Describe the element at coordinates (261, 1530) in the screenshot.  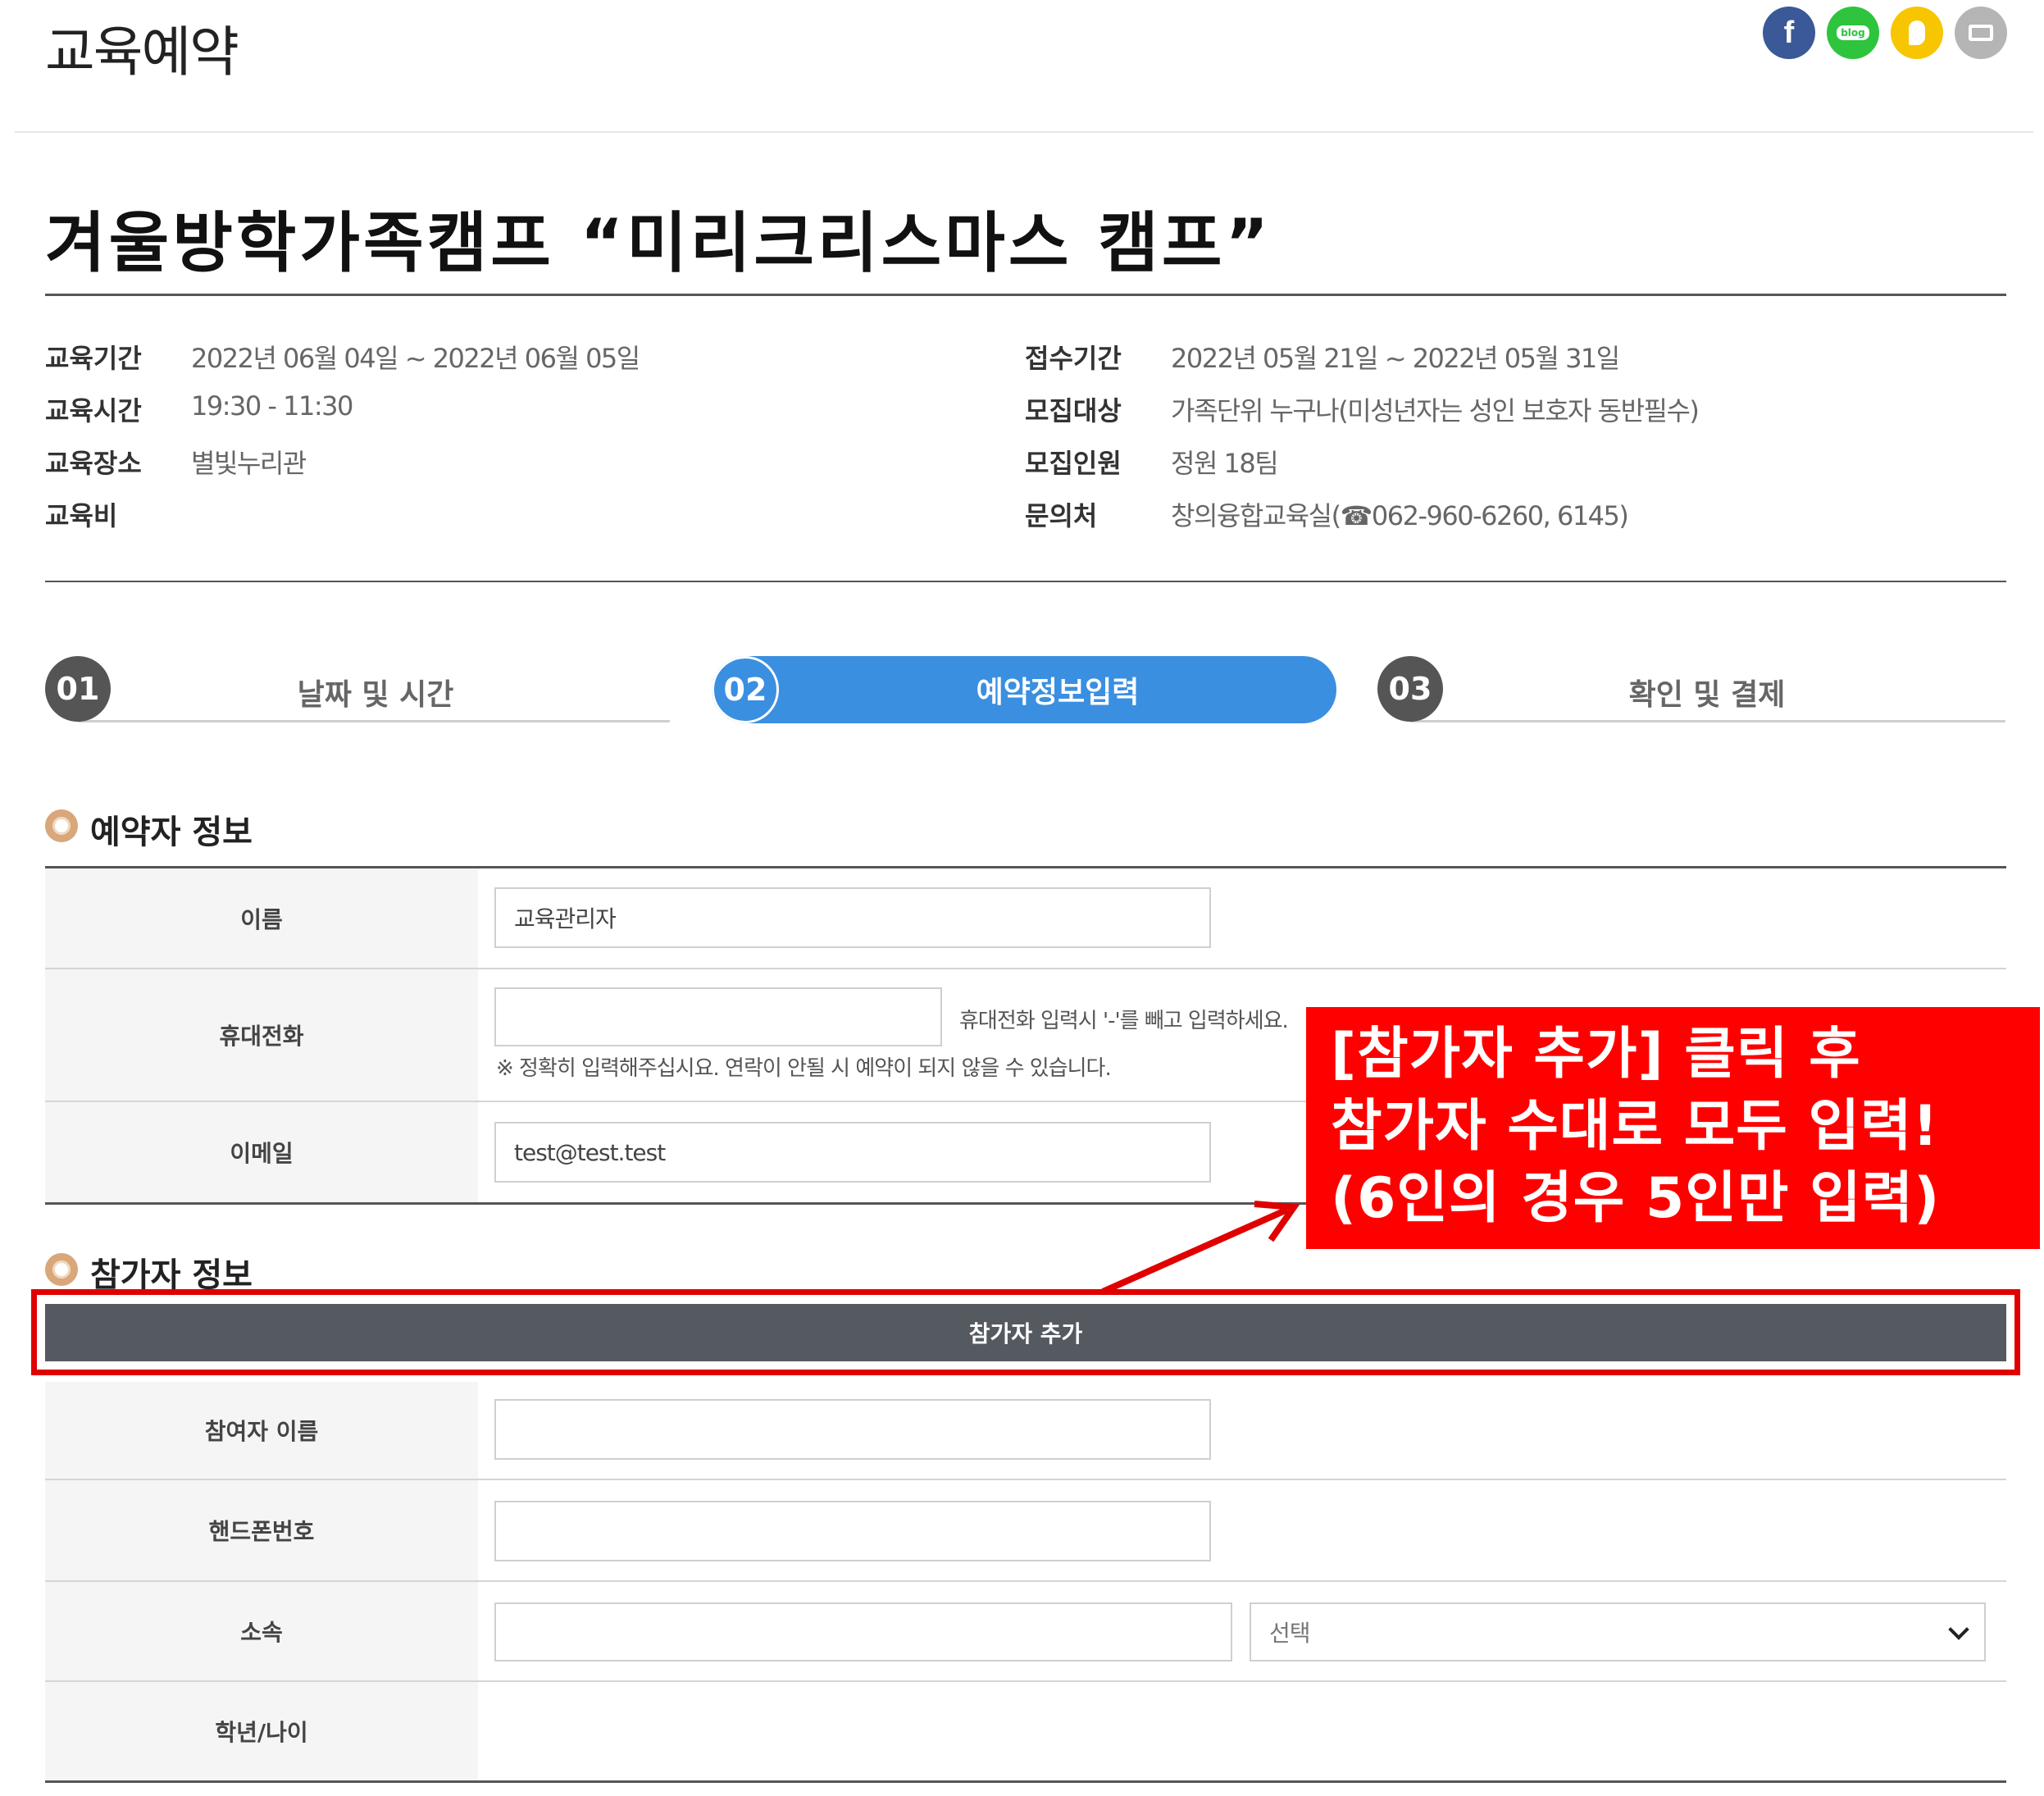
I see `participant-phone-label: 핸드폰번호` at that location.